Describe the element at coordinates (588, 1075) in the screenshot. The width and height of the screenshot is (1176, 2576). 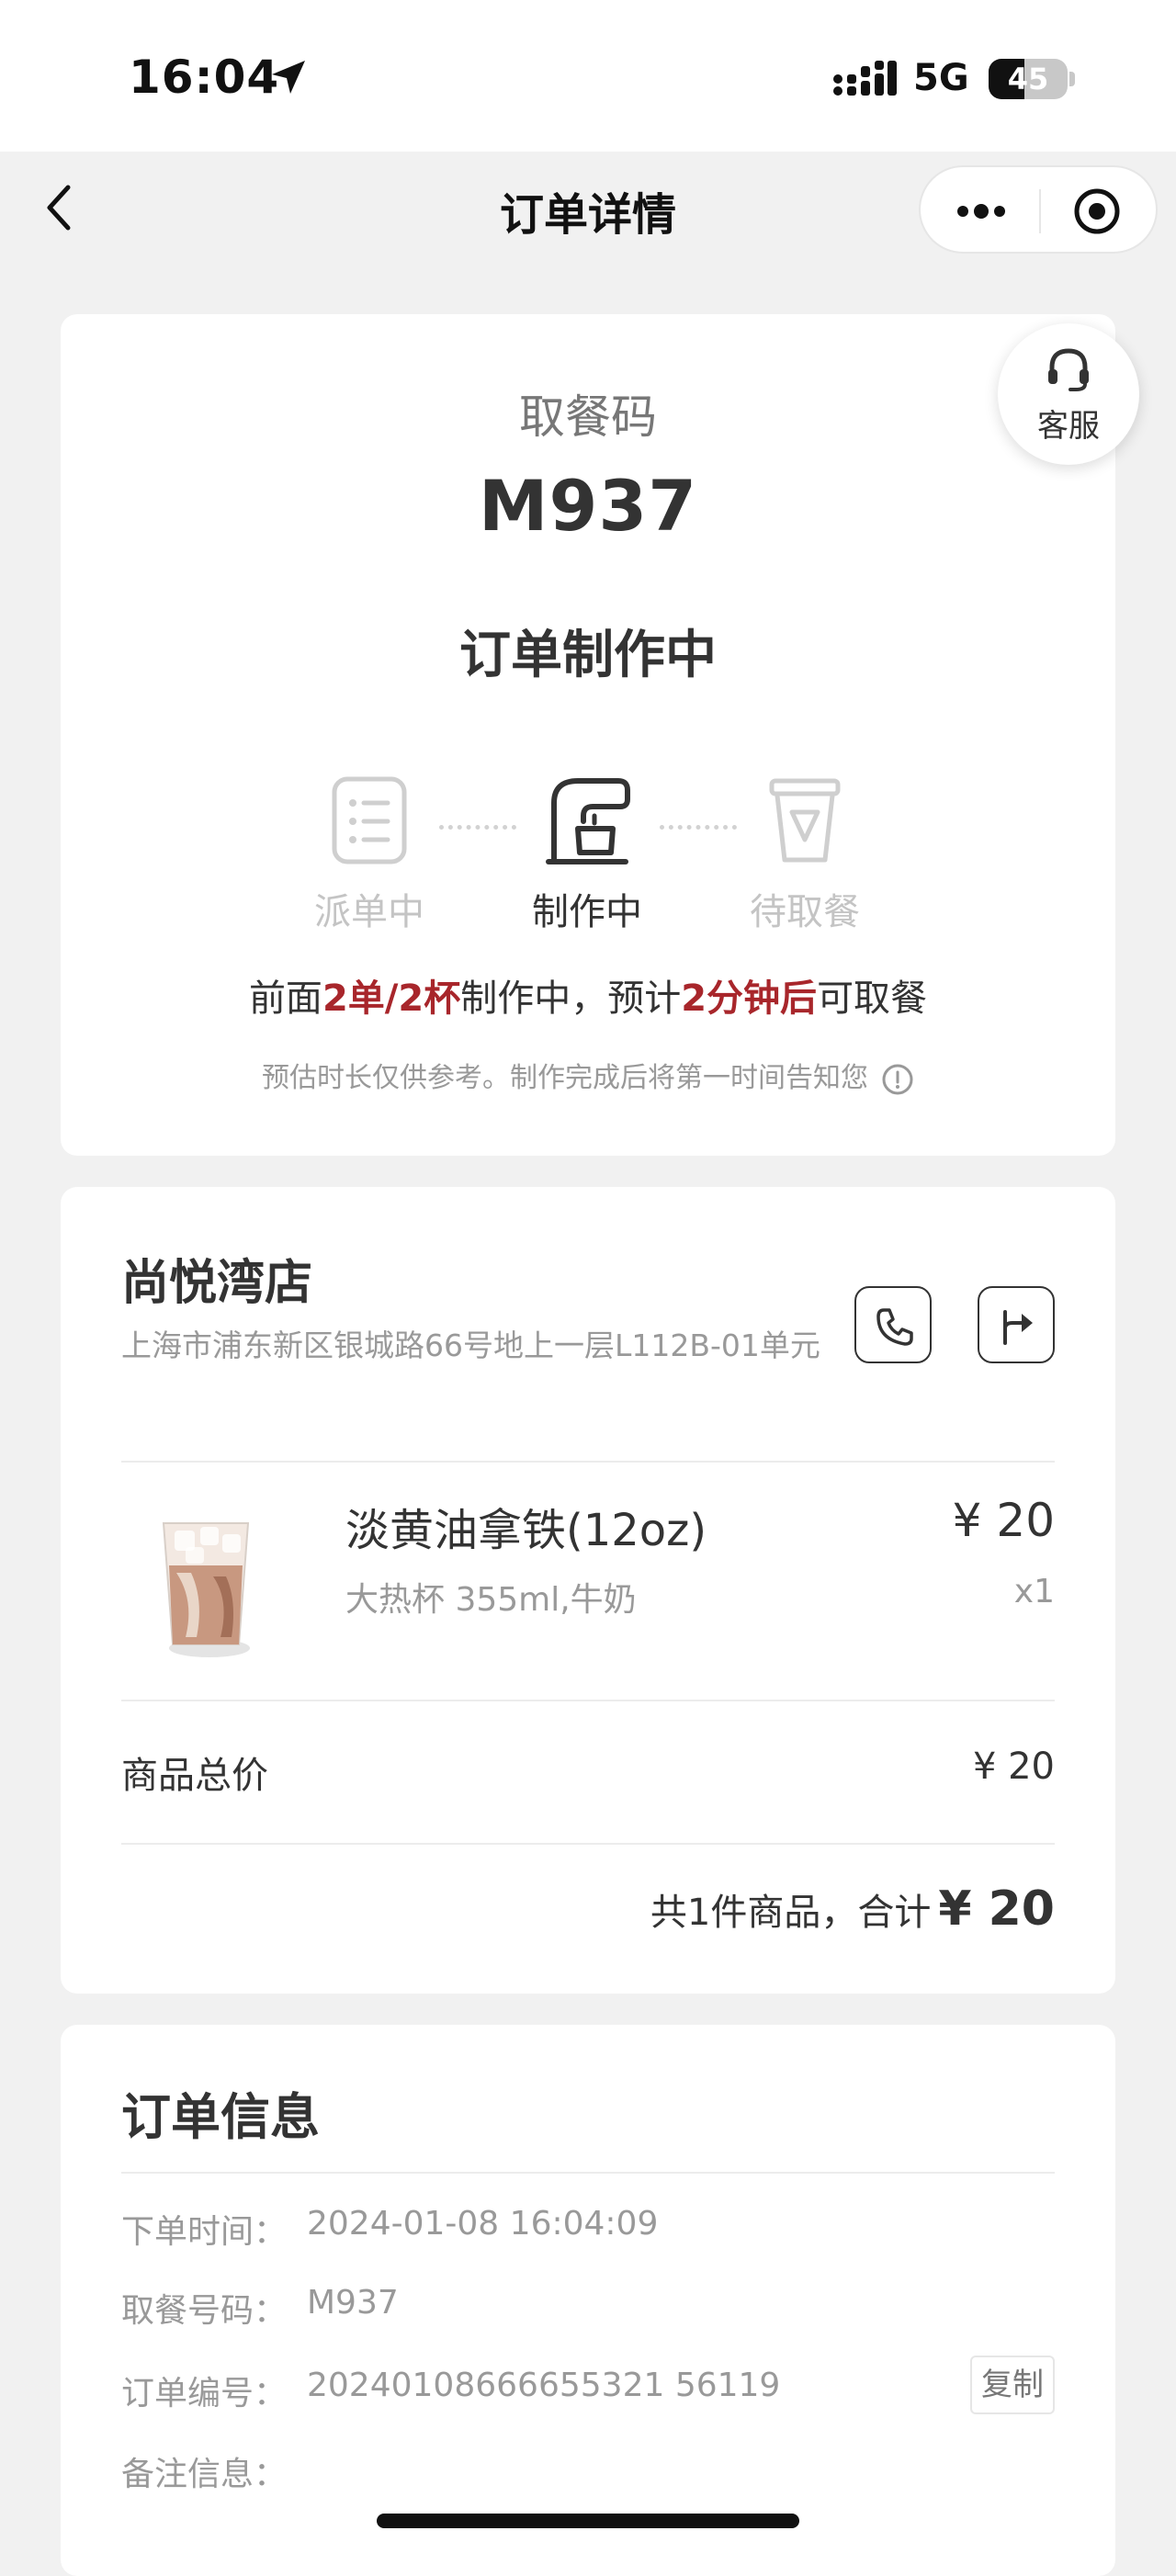
I see `estimate-tip: 预估时长仅供参考。制作完成后将第一时间告知您` at that location.